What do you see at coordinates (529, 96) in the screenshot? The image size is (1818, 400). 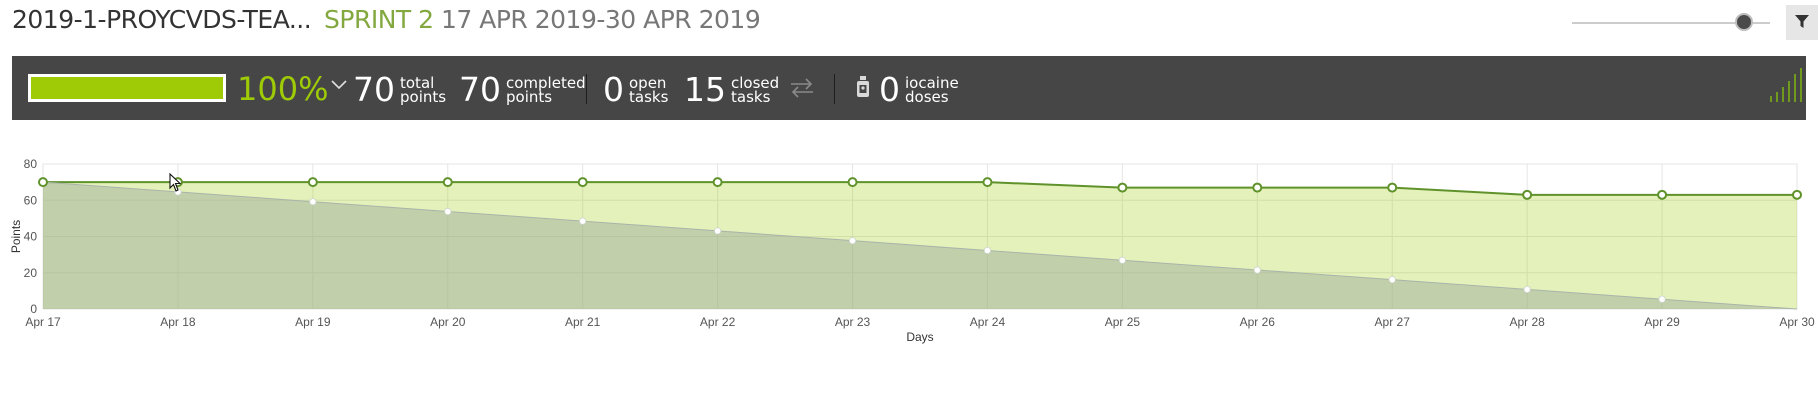 I see `completed-points-label-2: points` at bounding box center [529, 96].